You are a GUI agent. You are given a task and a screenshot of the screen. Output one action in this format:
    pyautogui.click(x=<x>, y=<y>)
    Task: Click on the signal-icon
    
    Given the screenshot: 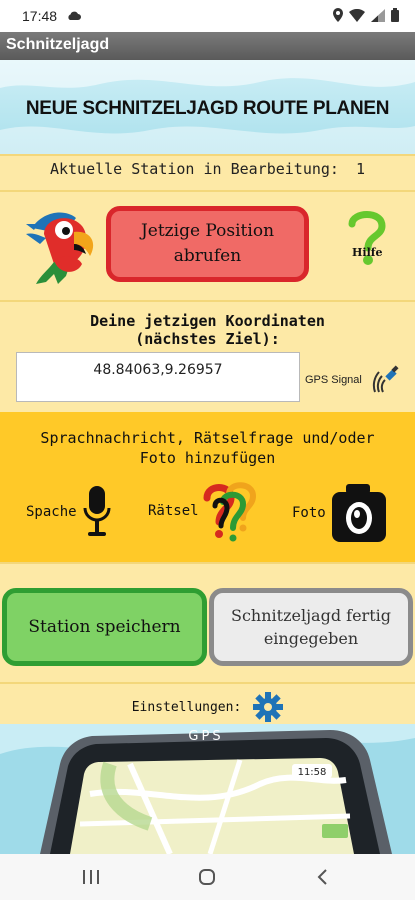 What is the action you would take?
    pyautogui.click(x=378, y=15)
    